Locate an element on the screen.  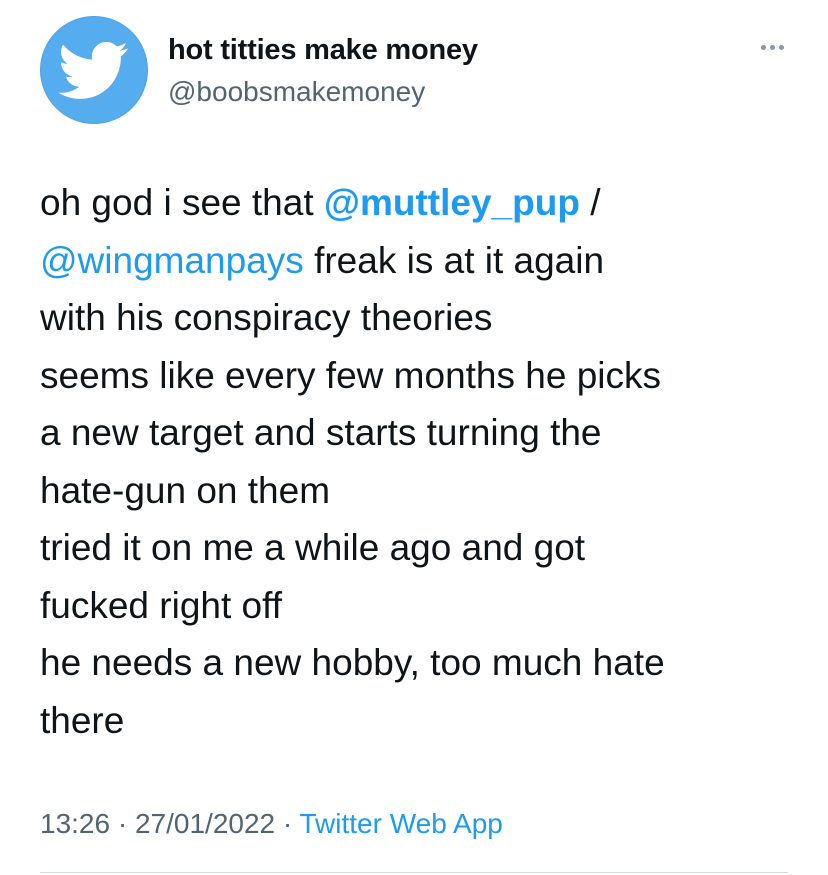
mention-link: @wingmanpays is located at coordinates (172, 260).